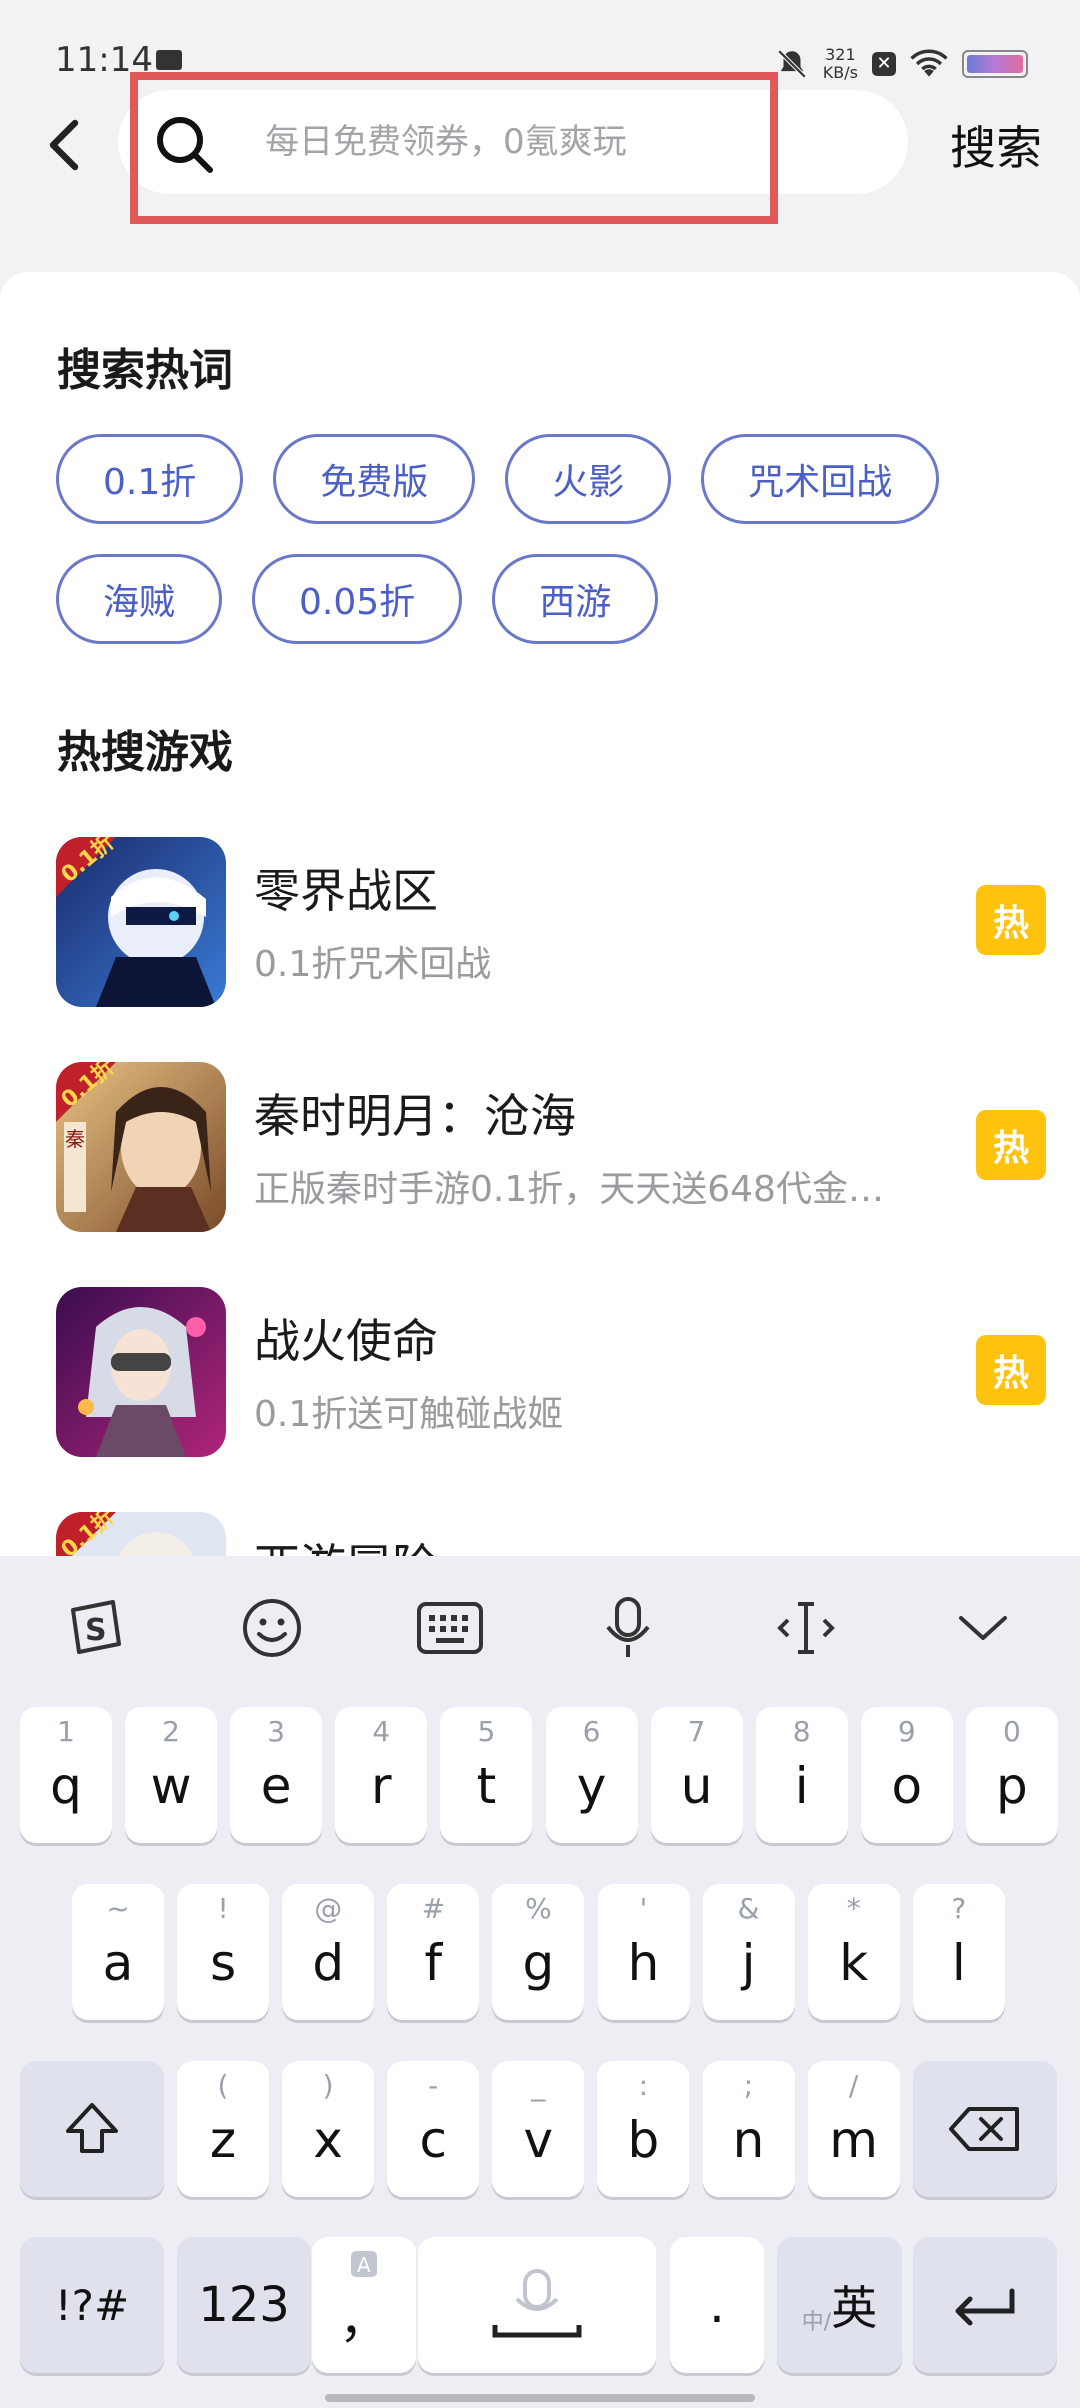  What do you see at coordinates (185, 145) in the screenshot?
I see `search-icon` at bounding box center [185, 145].